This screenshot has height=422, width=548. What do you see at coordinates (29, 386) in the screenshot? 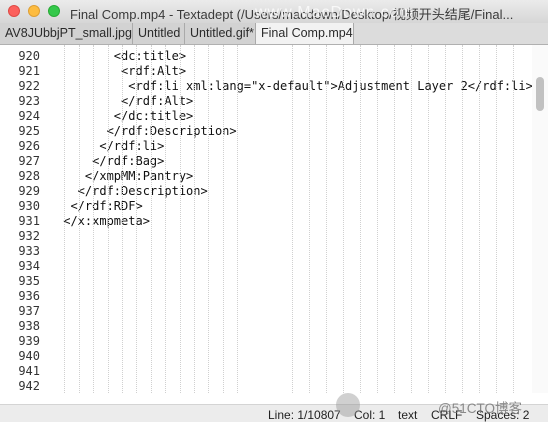
I see `line-number: 942` at bounding box center [29, 386].